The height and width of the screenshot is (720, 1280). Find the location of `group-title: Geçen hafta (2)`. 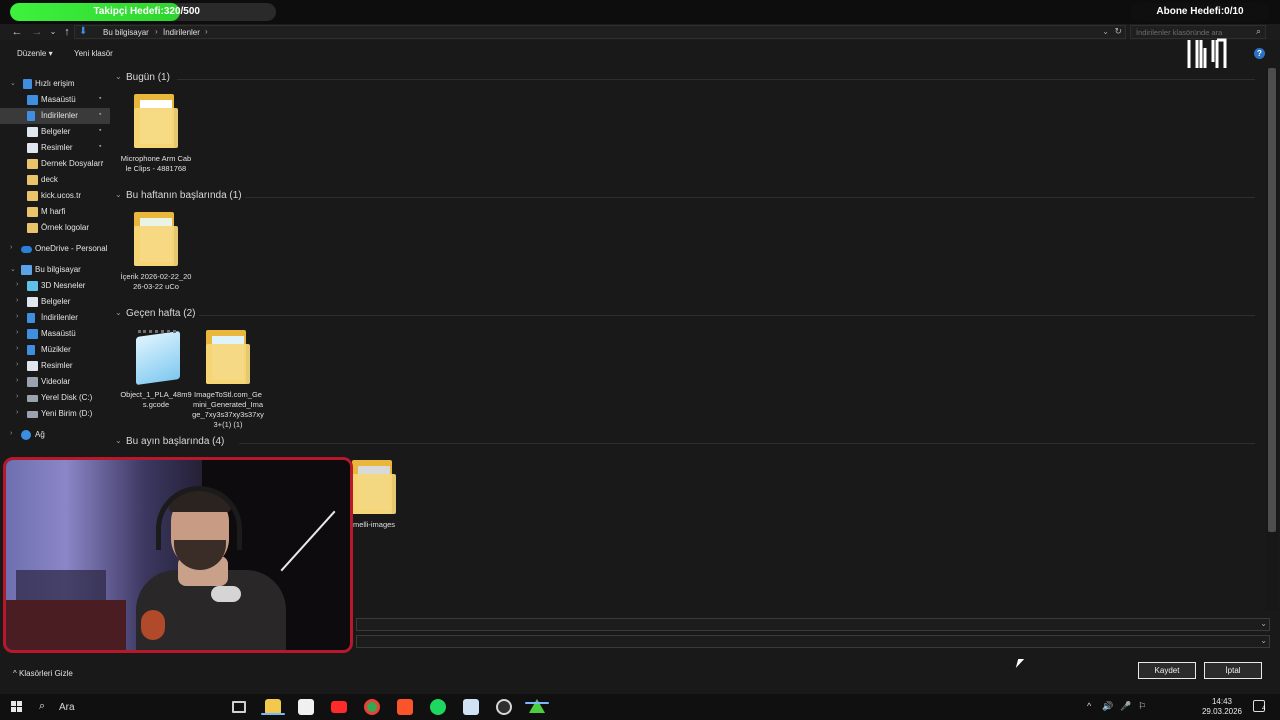

group-title: Geçen hafta (2) is located at coordinates (161, 313).